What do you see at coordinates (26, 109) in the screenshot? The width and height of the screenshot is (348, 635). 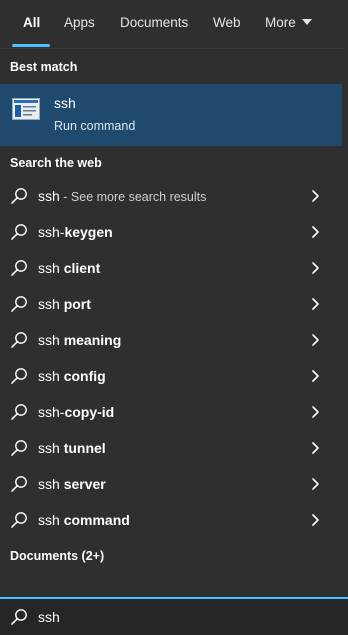 I see `run-command-icon` at bounding box center [26, 109].